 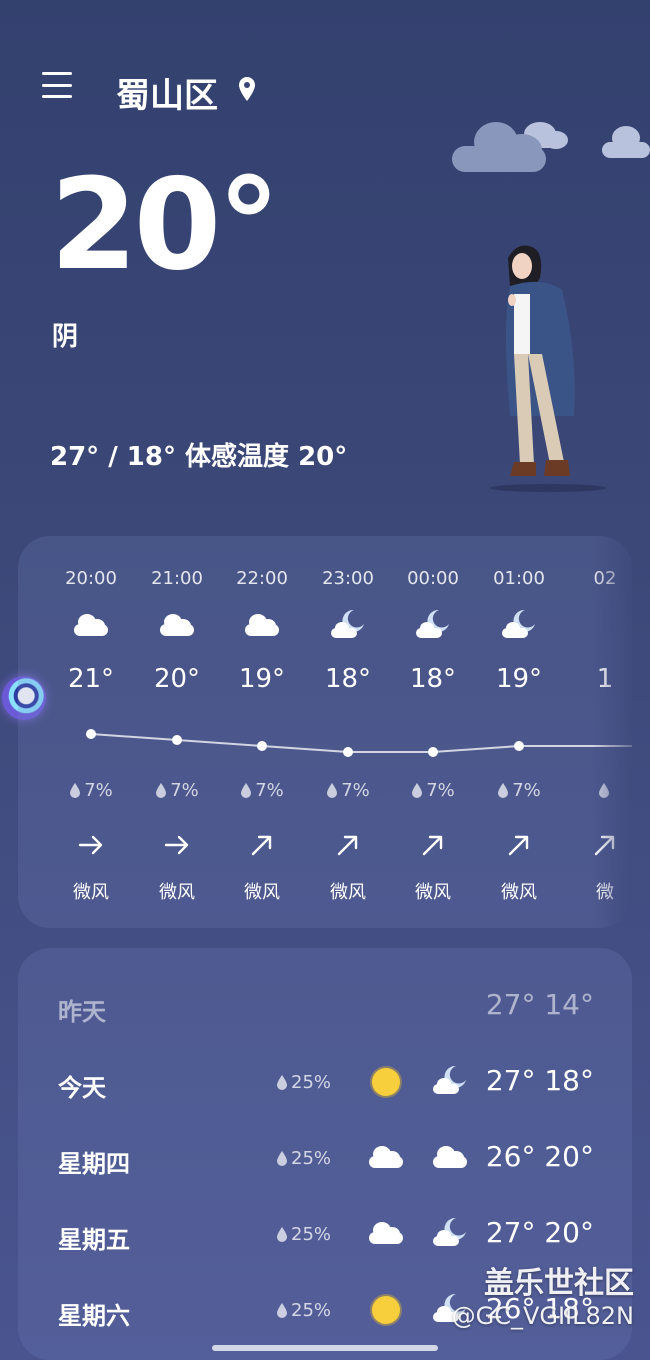 What do you see at coordinates (65, 337) in the screenshot?
I see `current-condition: 阴` at bounding box center [65, 337].